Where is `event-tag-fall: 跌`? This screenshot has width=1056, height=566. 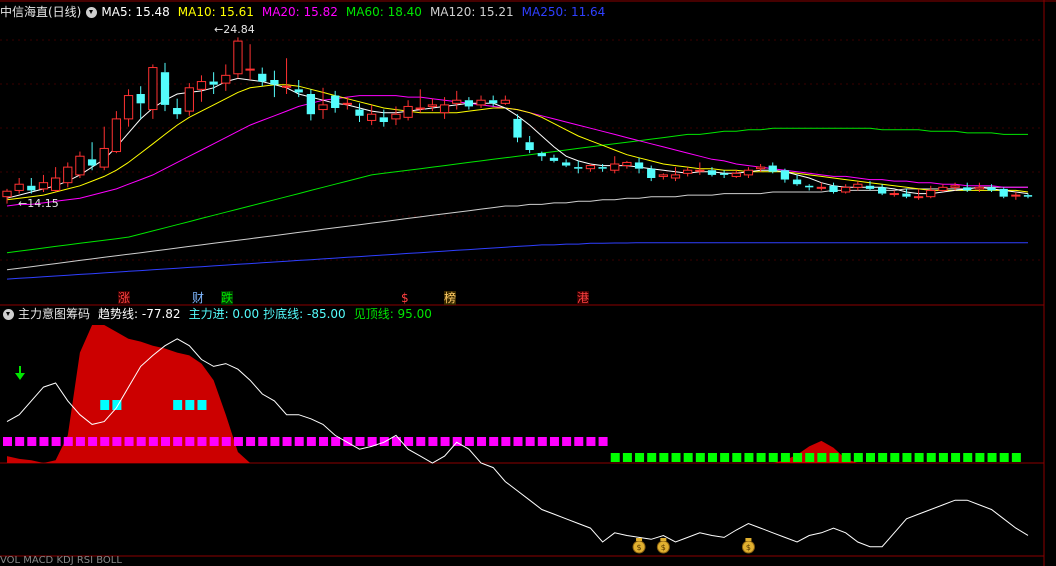 event-tag-fall: 跌 is located at coordinates (227, 298).